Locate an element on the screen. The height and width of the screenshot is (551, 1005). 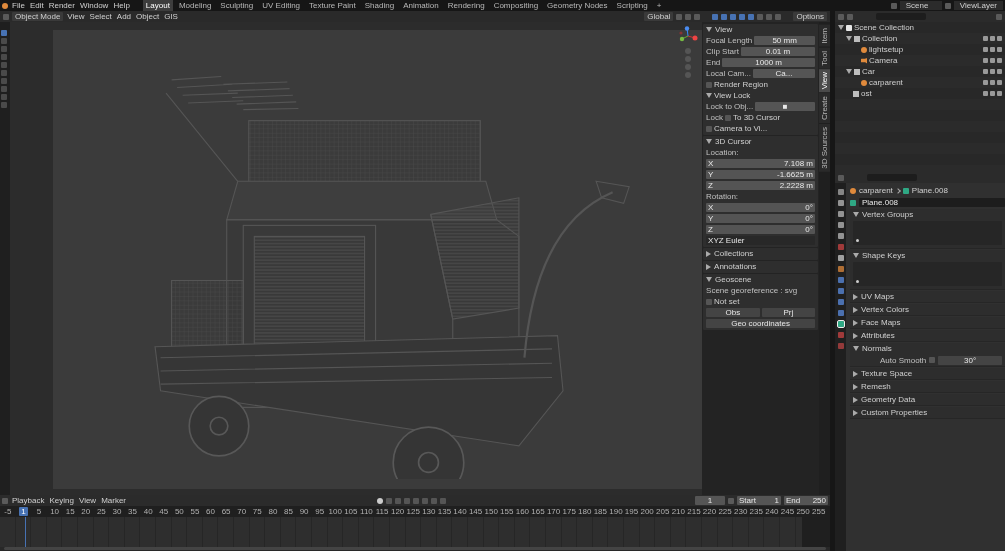
menu-item: Playback is located at coordinates (28, 500).